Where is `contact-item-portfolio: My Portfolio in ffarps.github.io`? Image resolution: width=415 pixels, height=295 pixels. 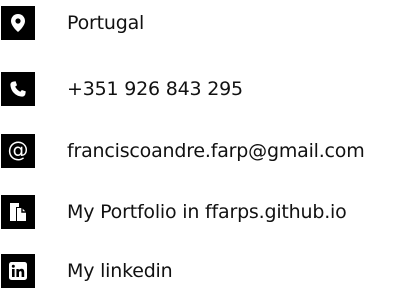 contact-item-portfolio: My Portfolio in ffarps.github.io is located at coordinates (207, 212).